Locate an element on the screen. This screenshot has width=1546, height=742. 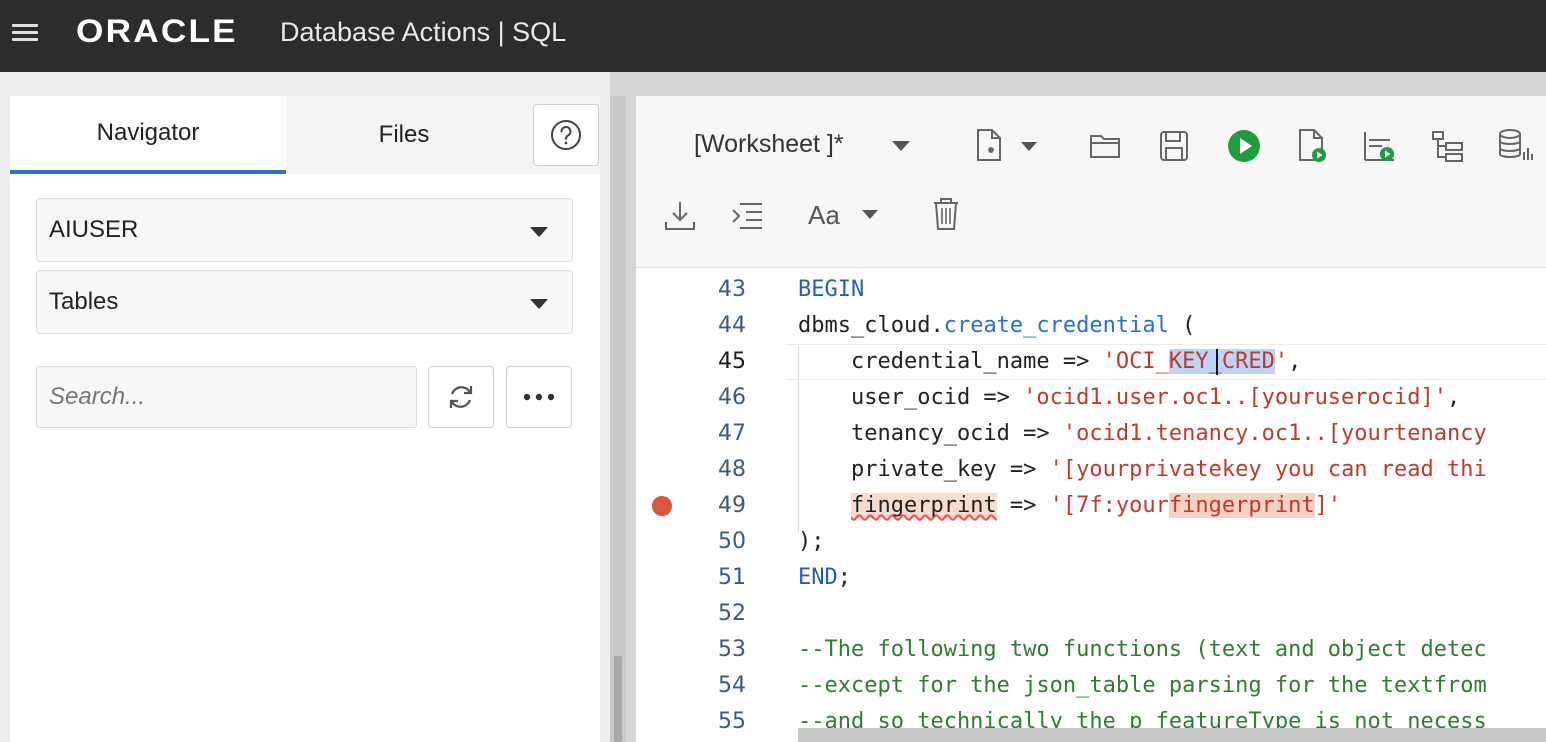
code-token: '[7f:your is located at coordinates (1109, 505).